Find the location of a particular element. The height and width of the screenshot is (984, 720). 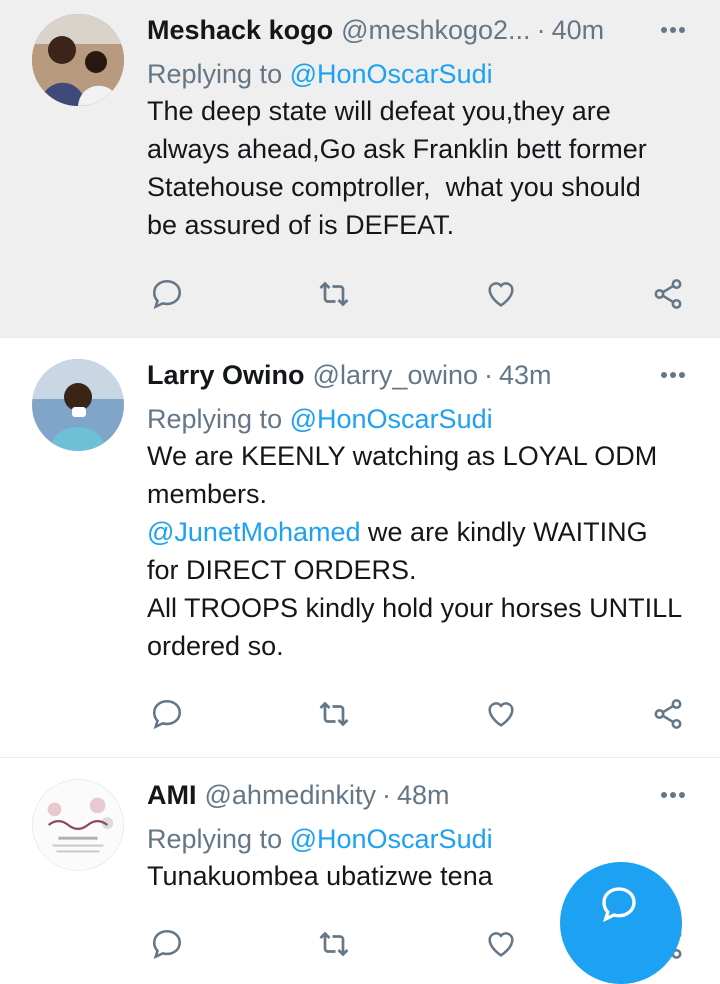

tweet-text-line: members. is located at coordinates (207, 494).